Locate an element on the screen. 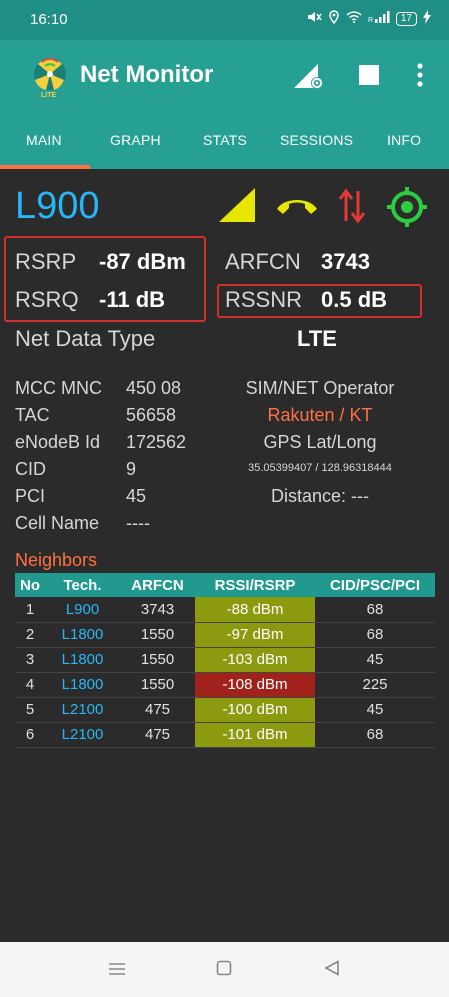 This screenshot has height=997, width=449. active-tab-indicator is located at coordinates (45, 167).